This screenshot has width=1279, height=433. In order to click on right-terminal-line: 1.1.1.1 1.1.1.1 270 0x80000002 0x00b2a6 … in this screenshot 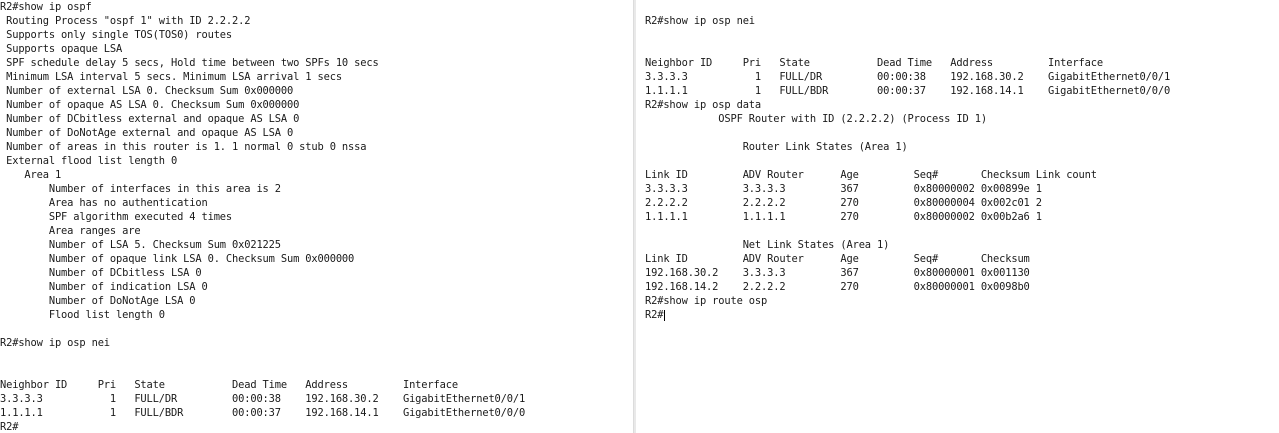, I will do `click(843, 217)`.